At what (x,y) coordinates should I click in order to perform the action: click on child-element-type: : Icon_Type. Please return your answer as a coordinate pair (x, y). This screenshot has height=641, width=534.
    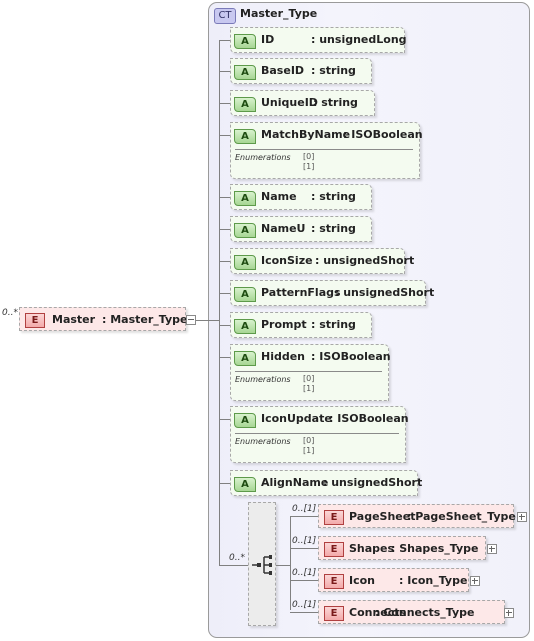
    Looking at the image, I should click on (433, 580).